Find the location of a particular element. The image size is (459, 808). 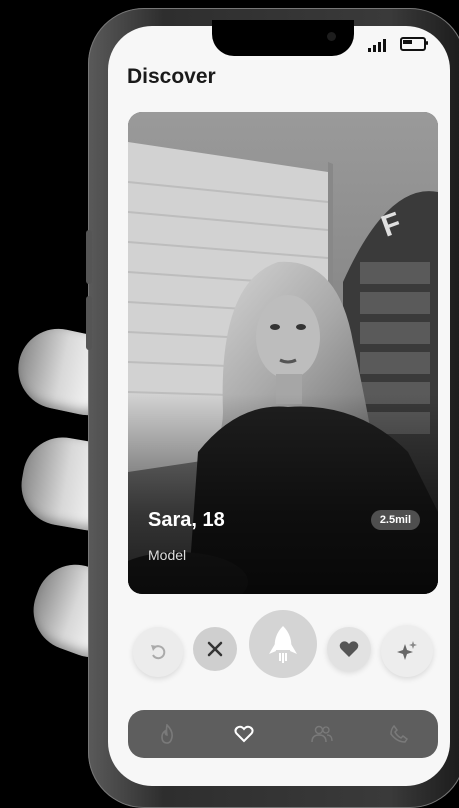

users-icon is located at coordinates (322, 734).